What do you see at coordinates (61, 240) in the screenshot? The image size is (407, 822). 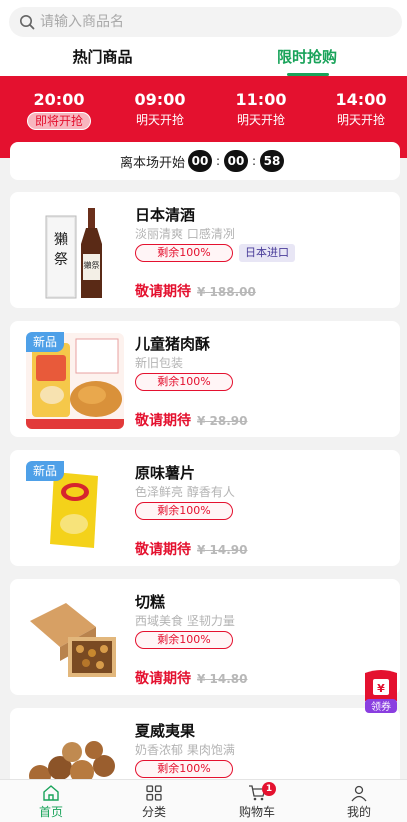 I see `svg-text: 獺` at bounding box center [61, 240].